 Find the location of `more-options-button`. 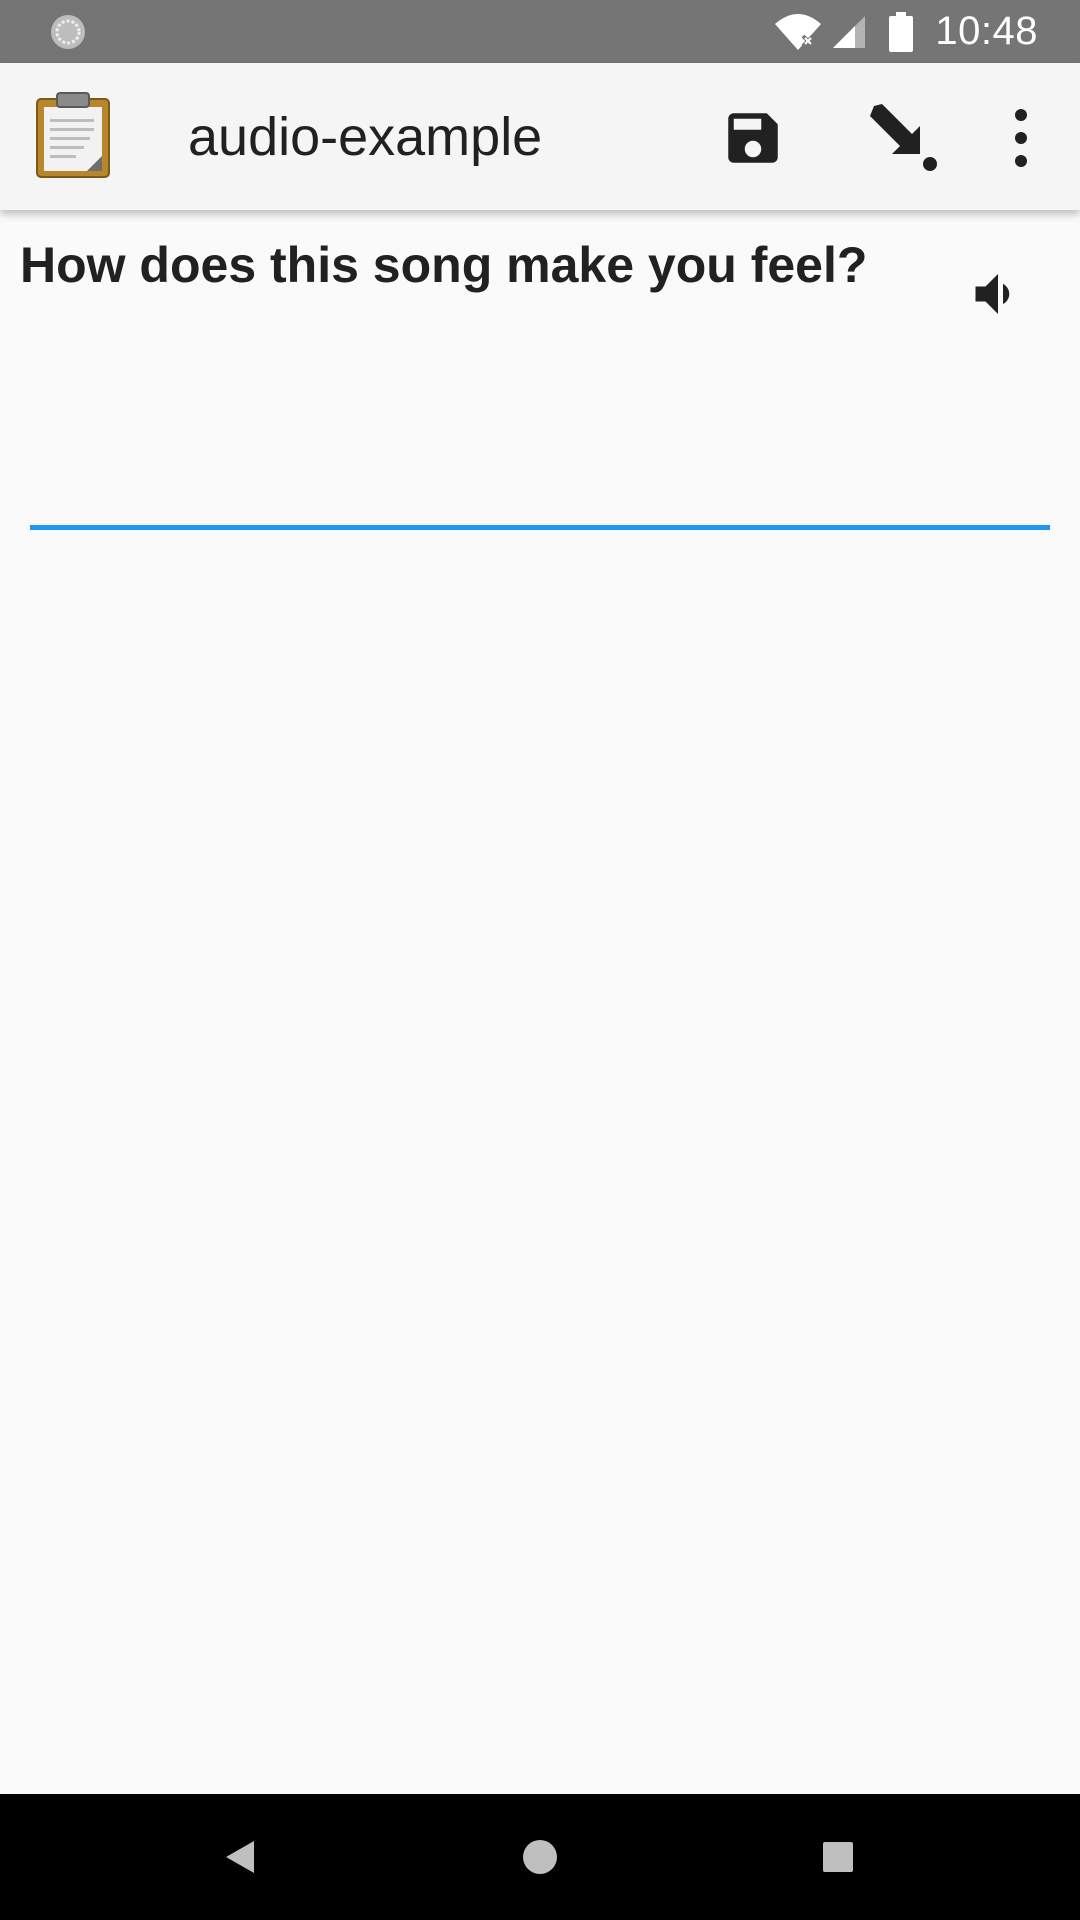

more-options-button is located at coordinates (1021, 138).